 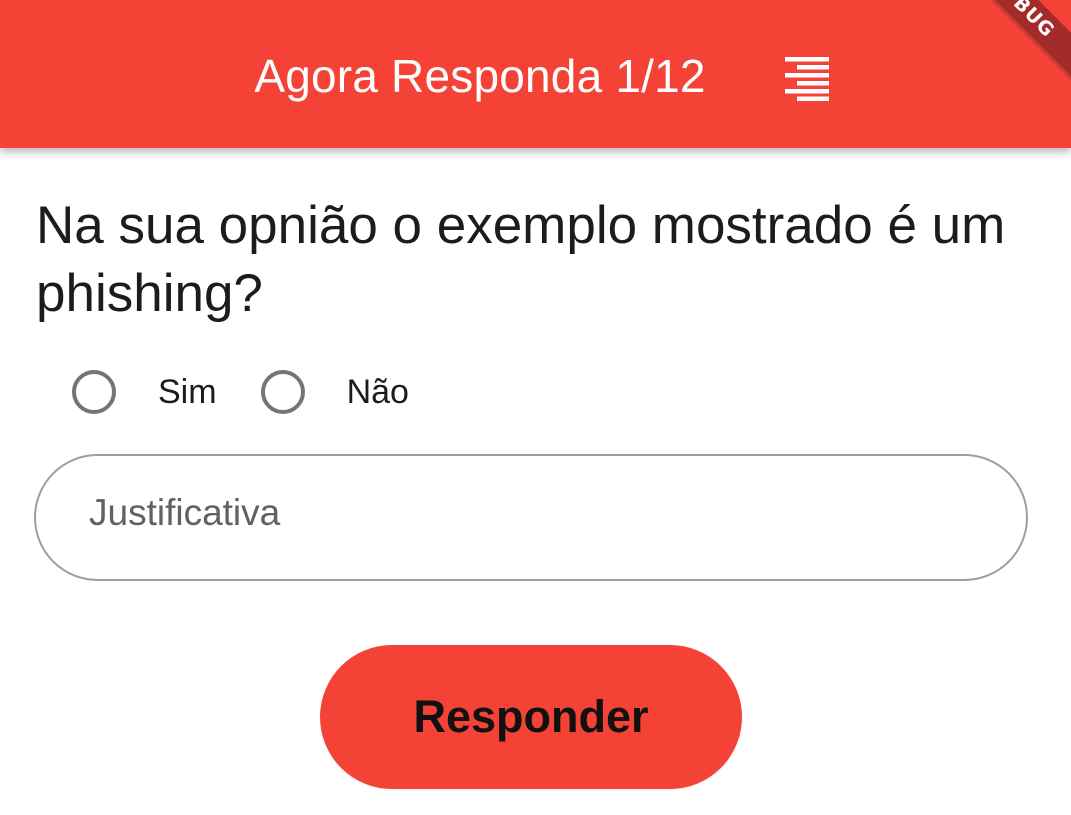 I want to click on radio-button-sim, so click(x=94, y=392).